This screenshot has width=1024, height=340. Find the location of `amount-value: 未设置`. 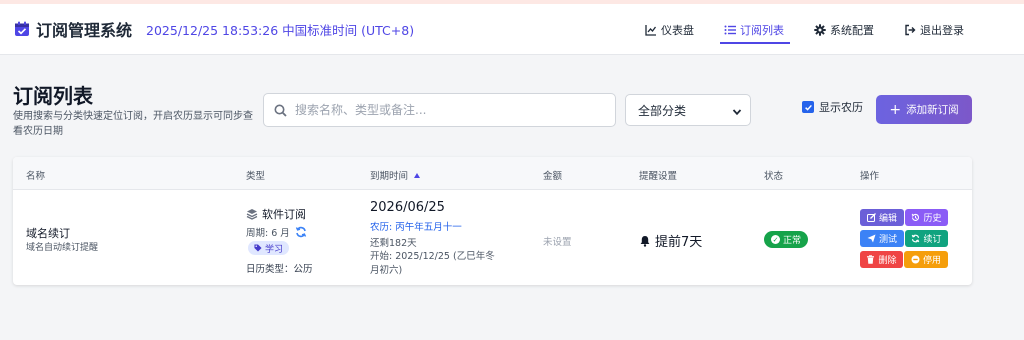

amount-value: 未设置 is located at coordinates (557, 242).